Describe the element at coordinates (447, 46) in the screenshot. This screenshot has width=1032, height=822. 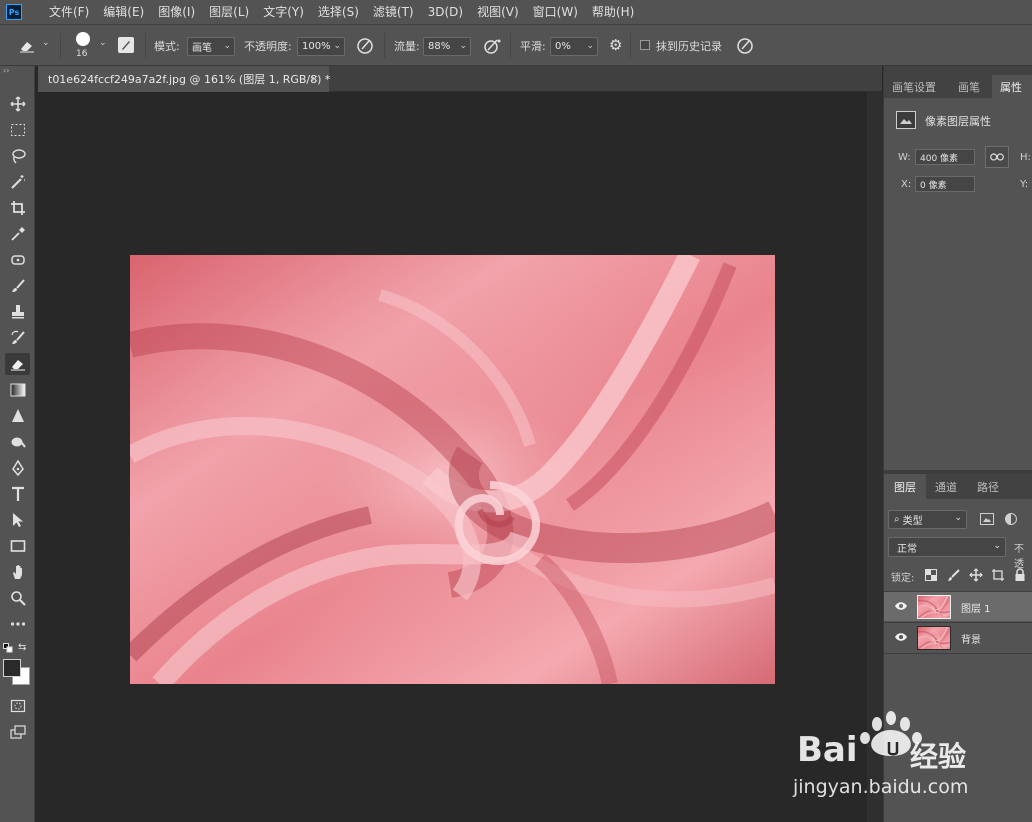
I see `flow-field: 88% ⌄` at that location.